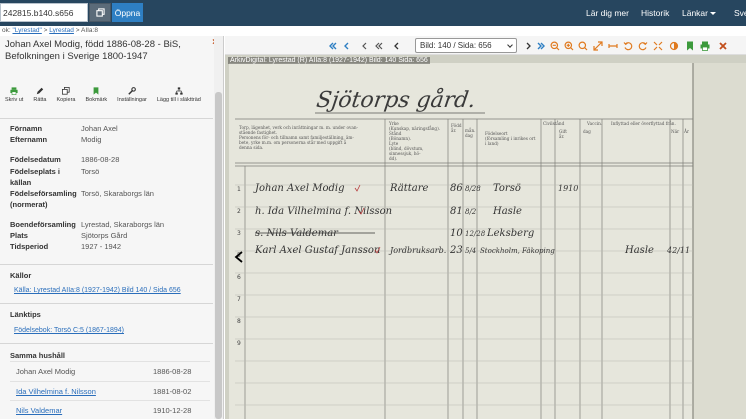 This screenshot has height=419, width=746. I want to click on zoom-icon, so click(582, 45).